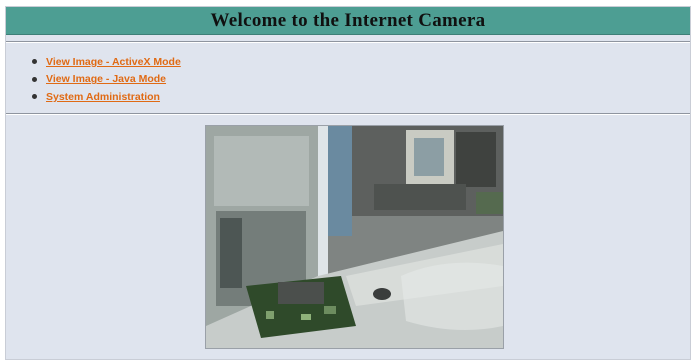 The image size is (694, 362). I want to click on nav-item-java: View Image - Java Mode, so click(106, 80).